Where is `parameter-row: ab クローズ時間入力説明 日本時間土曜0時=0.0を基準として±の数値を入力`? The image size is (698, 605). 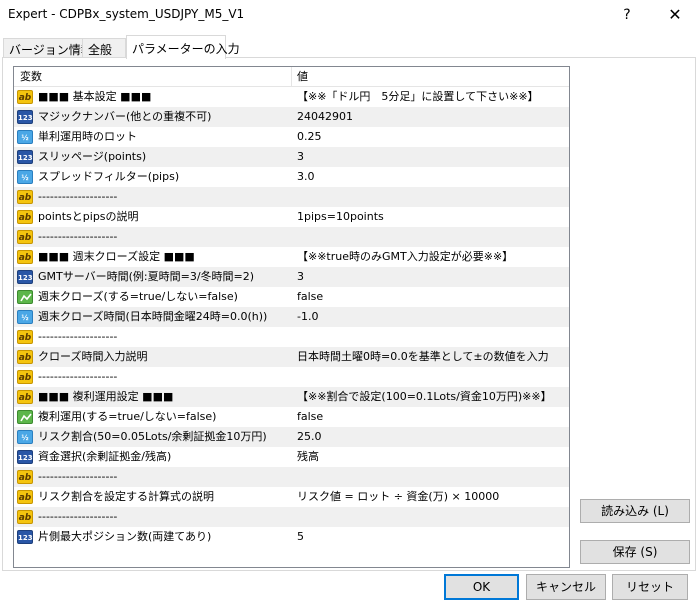
parameter-row: ab クローズ時間入力説明 日本時間土曜0時=0.0を基準として±の数値を入力 is located at coordinates (291, 357).